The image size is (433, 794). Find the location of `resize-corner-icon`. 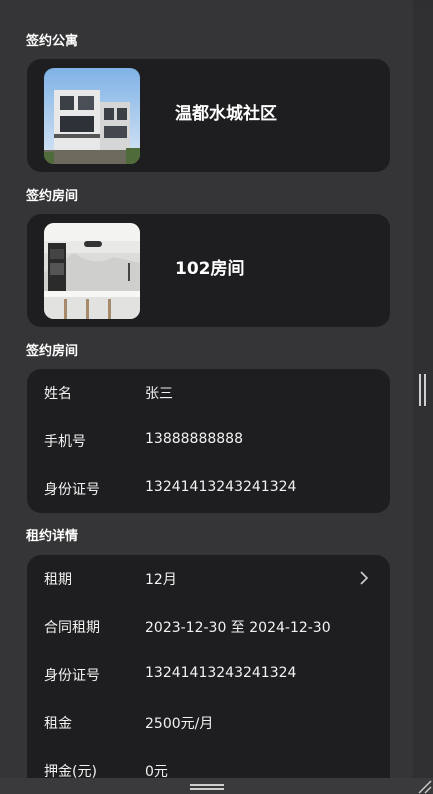

resize-corner-icon is located at coordinates (424, 786).